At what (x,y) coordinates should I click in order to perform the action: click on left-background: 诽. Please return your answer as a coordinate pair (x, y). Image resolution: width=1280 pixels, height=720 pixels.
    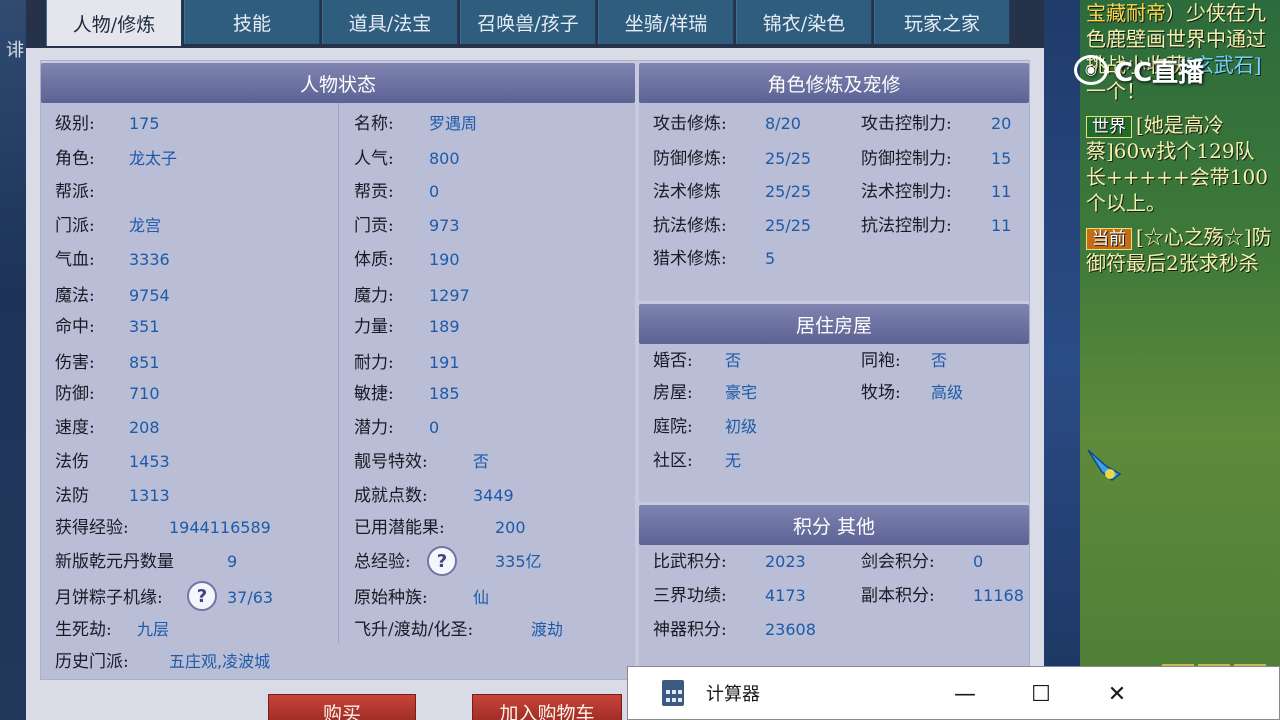
    Looking at the image, I should click on (13, 360).